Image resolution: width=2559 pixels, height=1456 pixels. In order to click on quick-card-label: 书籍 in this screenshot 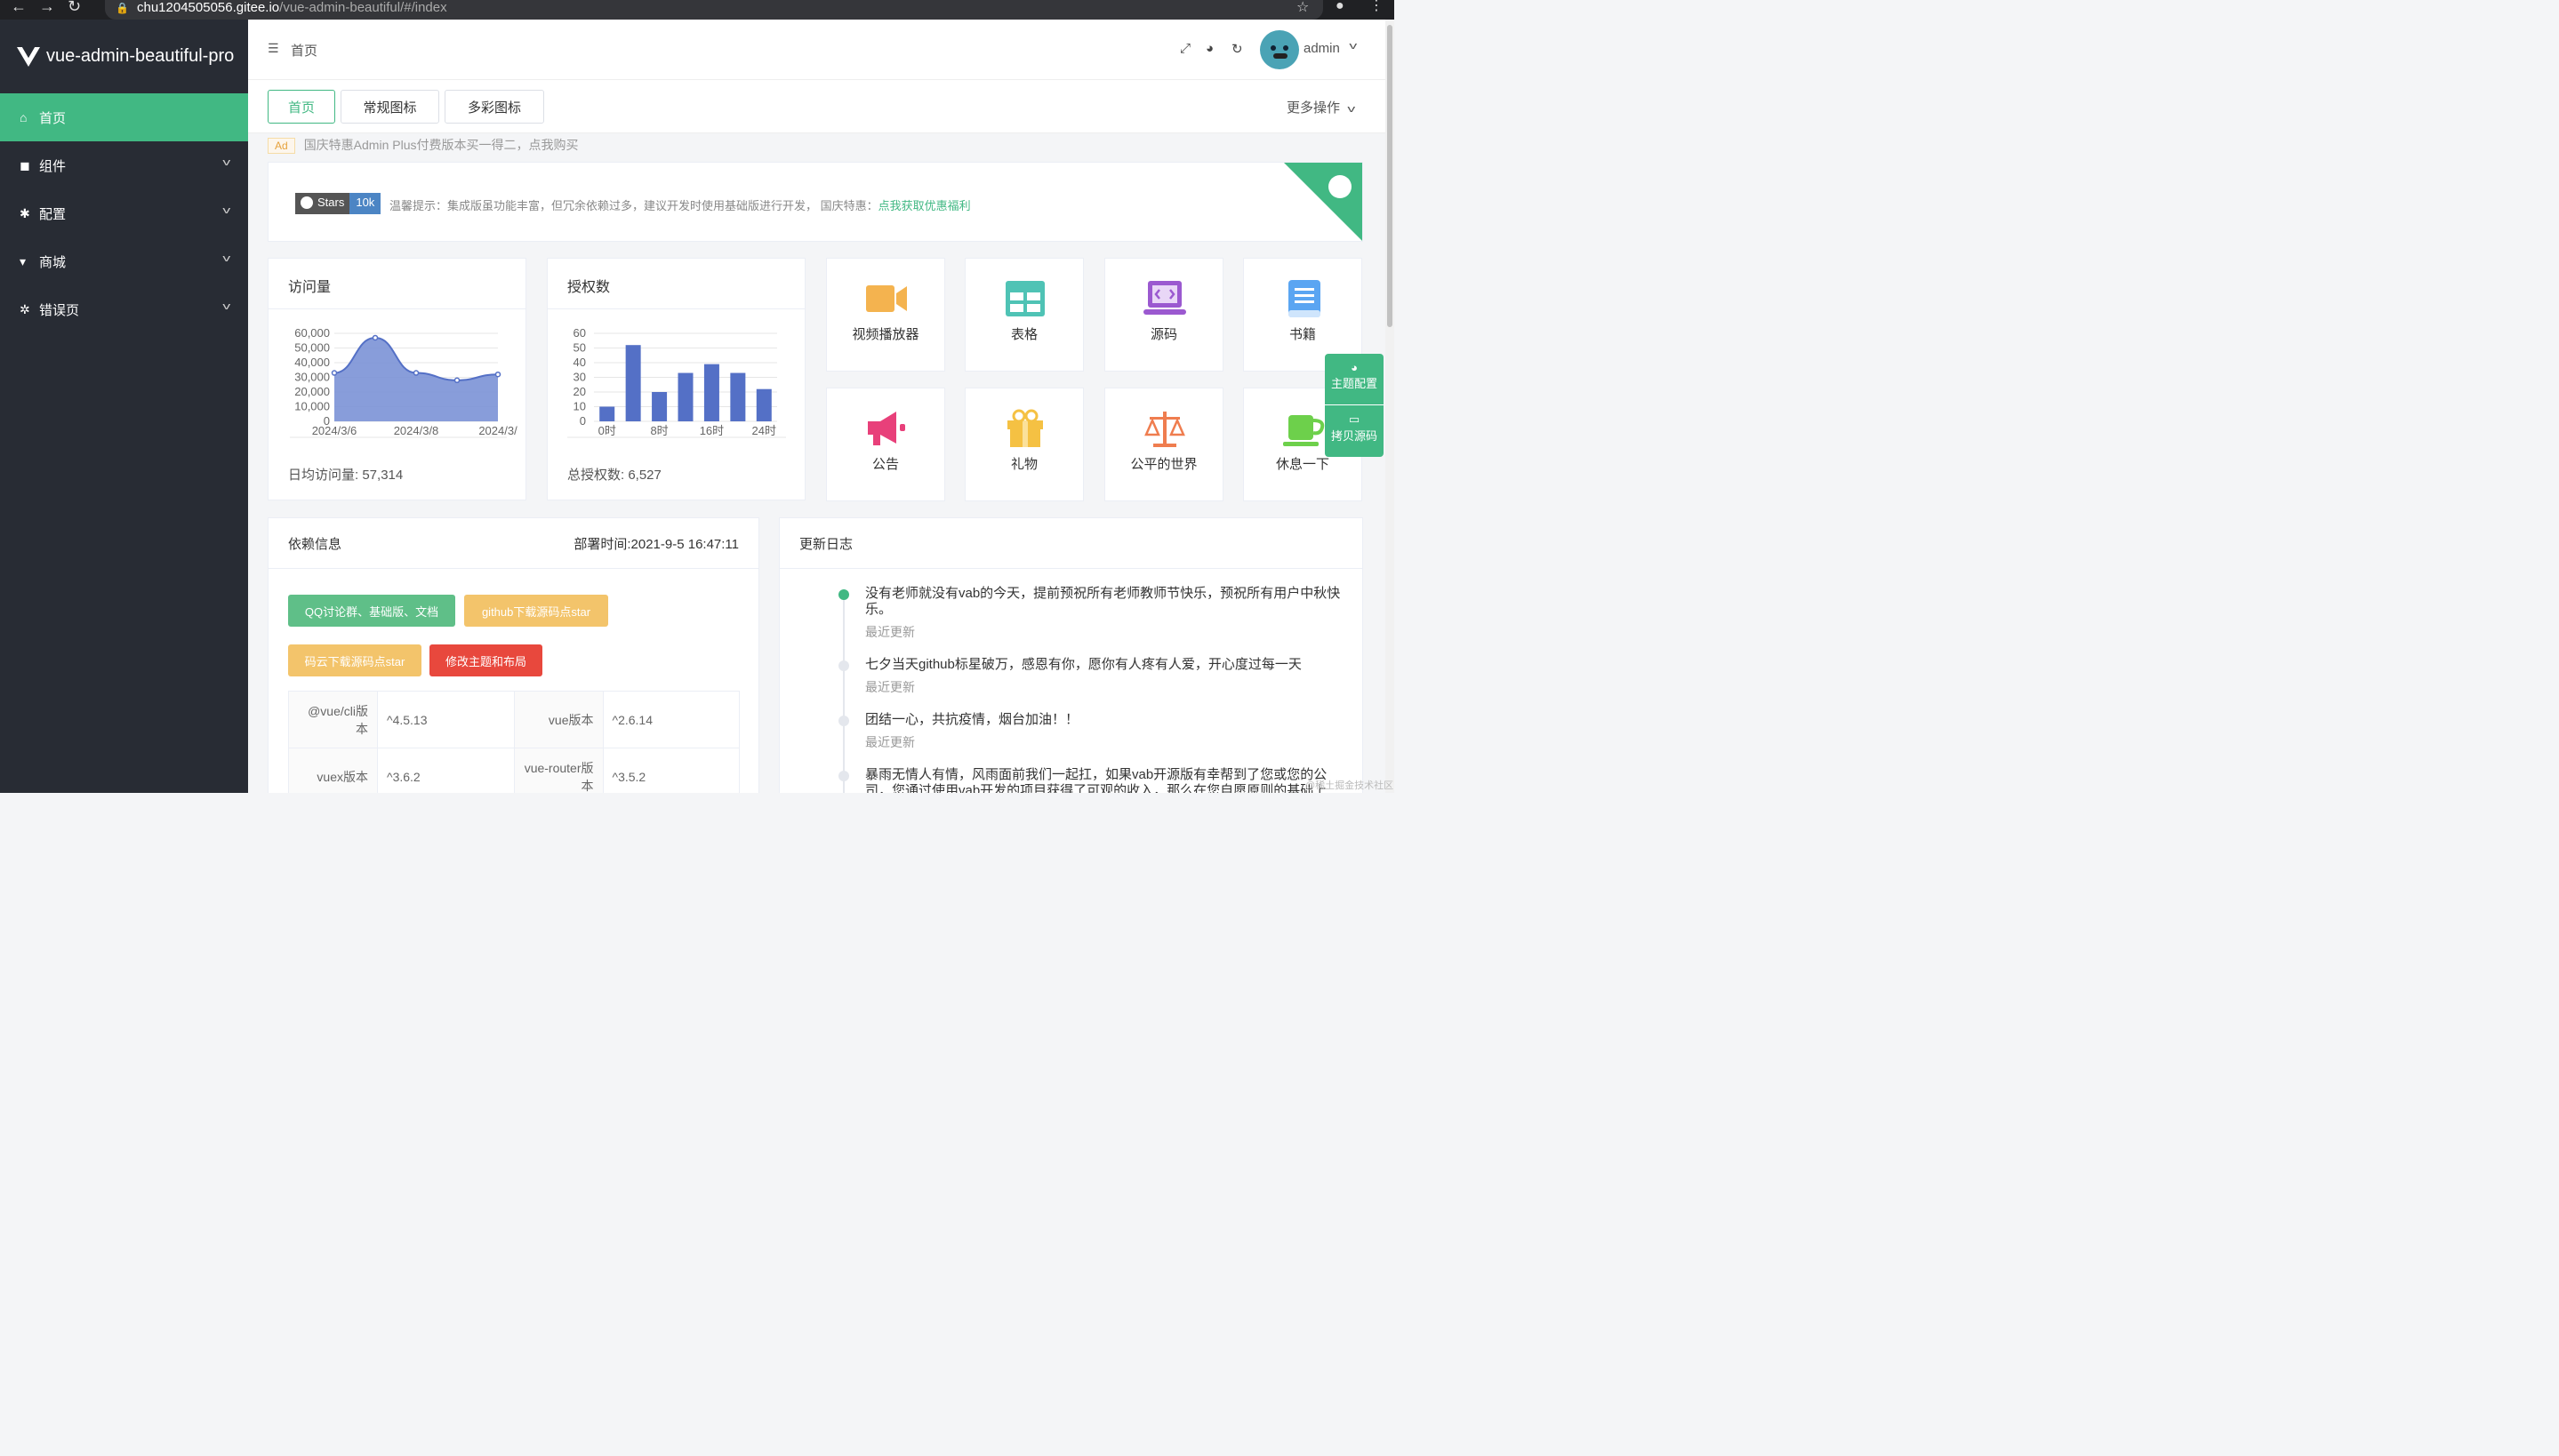, I will do `click(1302, 334)`.